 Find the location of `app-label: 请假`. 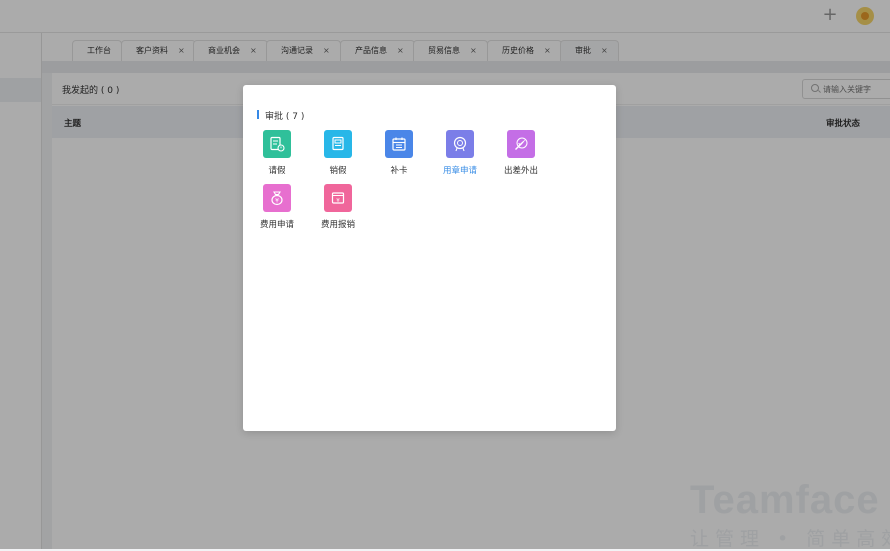

app-label: 请假 is located at coordinates (277, 171).